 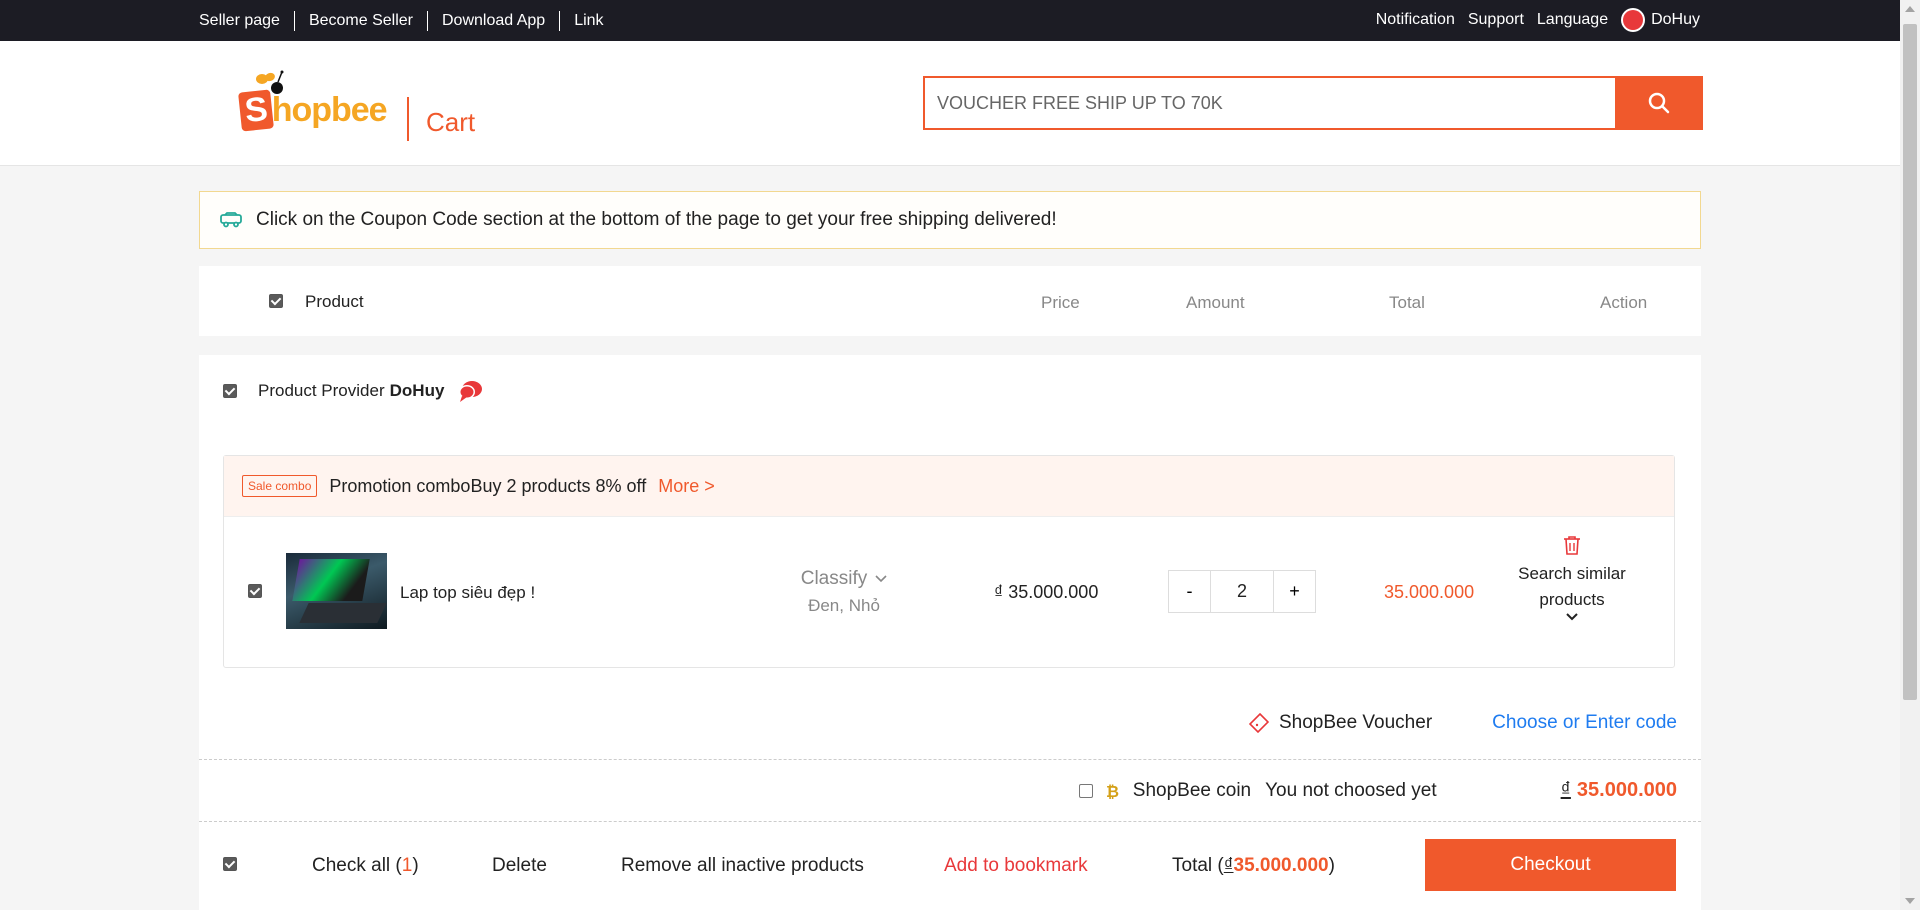 What do you see at coordinates (588, 21) in the screenshot?
I see `link-link: Link` at bounding box center [588, 21].